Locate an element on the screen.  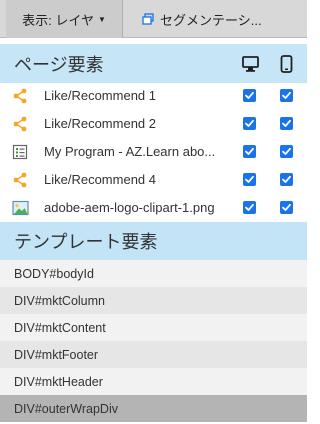
template-element-row: DIV#mktContent is located at coordinates (153, 327).